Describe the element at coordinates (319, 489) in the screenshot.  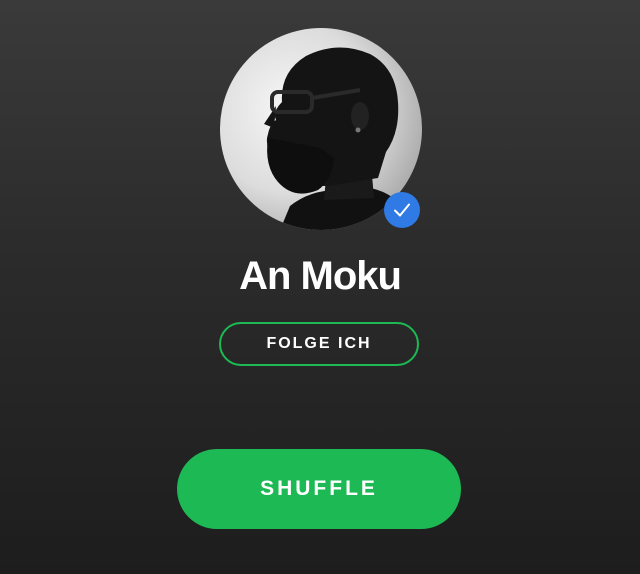
I see `shuffle-play-button: SHUFFLE` at that location.